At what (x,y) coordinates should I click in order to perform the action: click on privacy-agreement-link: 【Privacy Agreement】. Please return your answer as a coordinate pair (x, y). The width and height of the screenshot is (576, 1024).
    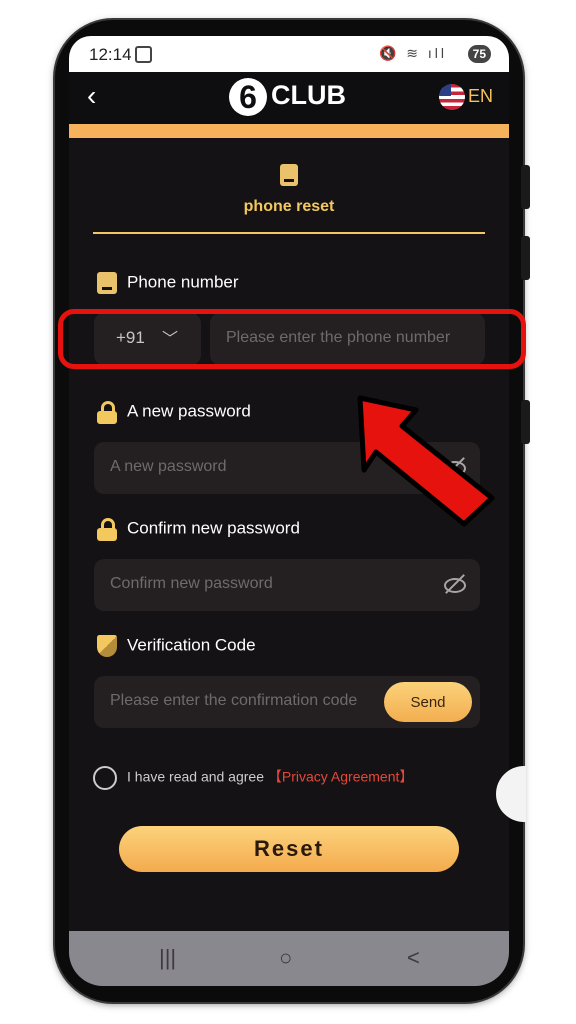
    Looking at the image, I should click on (341, 777).